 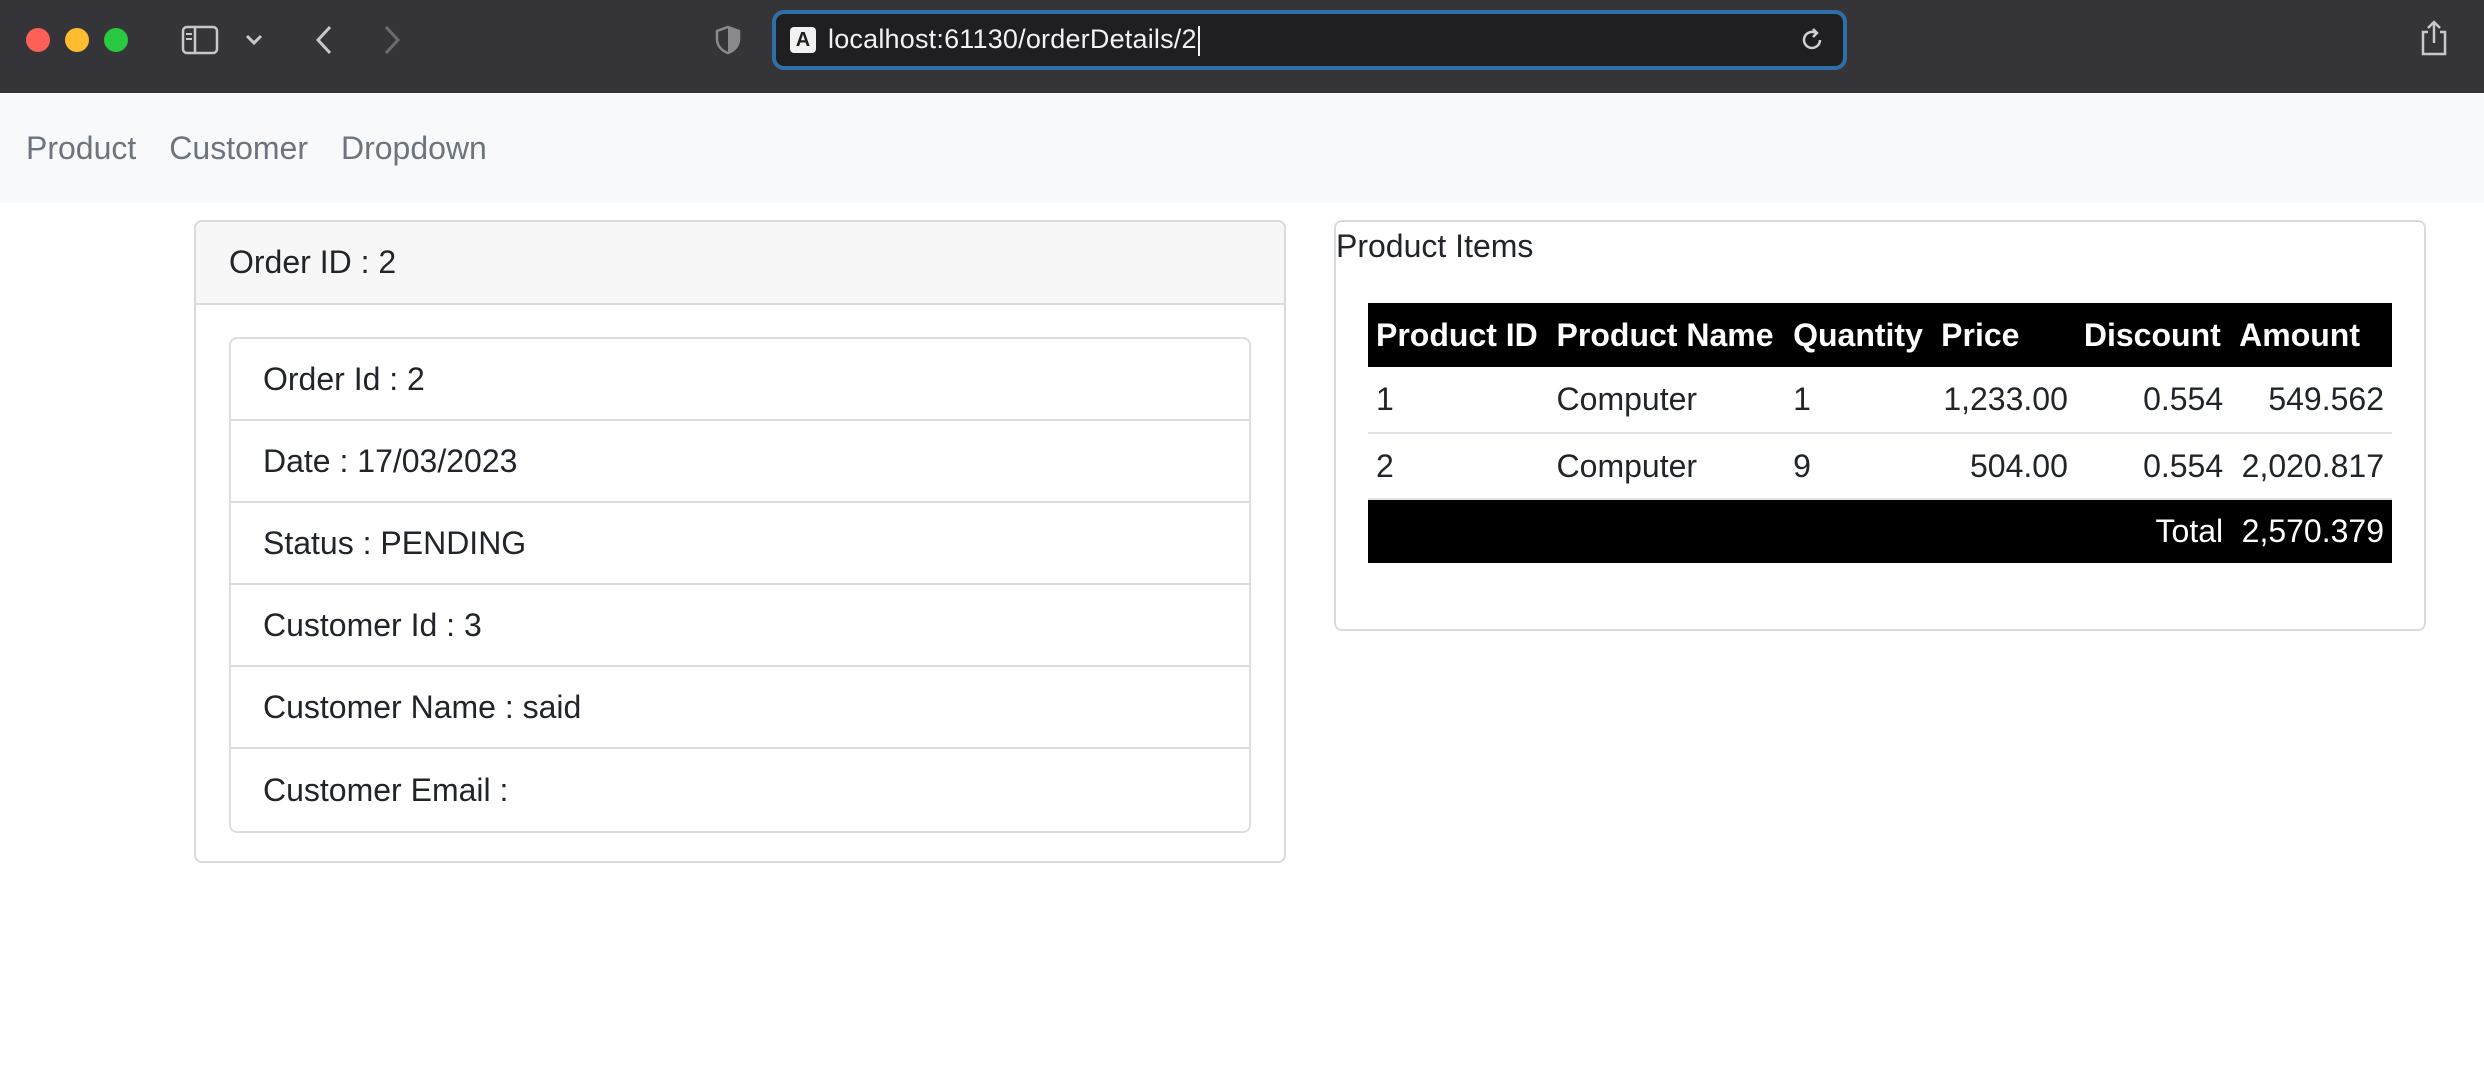 I want to click on back-arrow-icon, so click(x=324, y=40).